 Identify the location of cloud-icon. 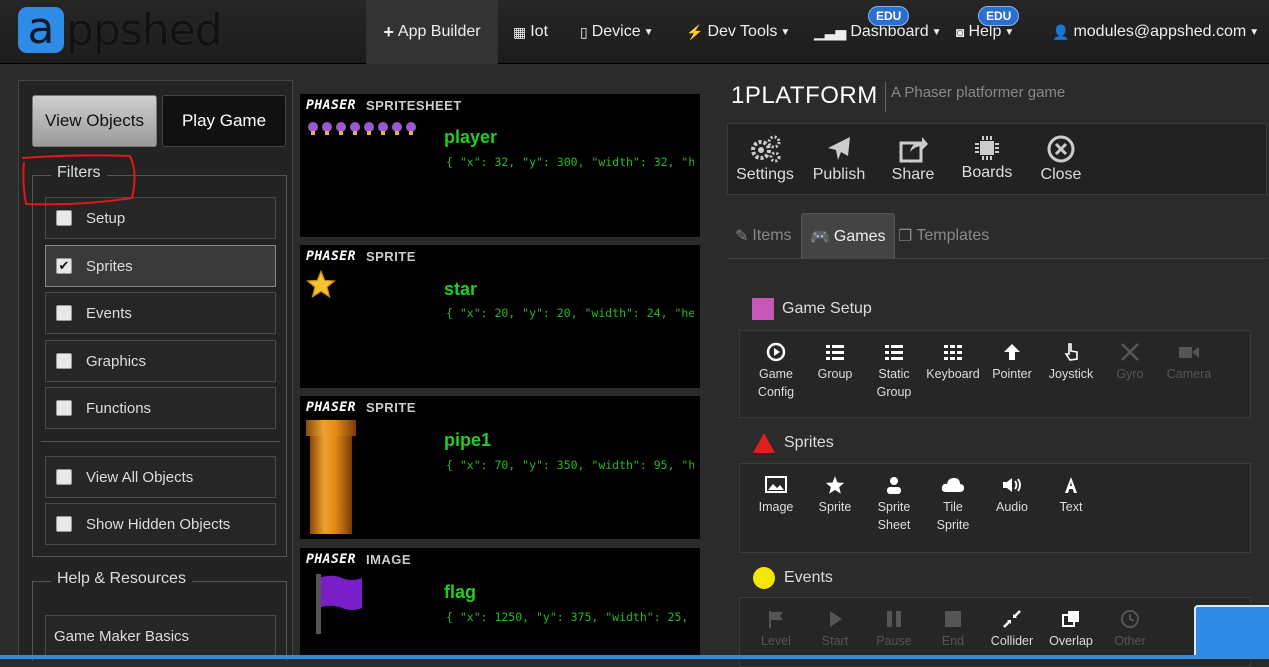
(952, 485).